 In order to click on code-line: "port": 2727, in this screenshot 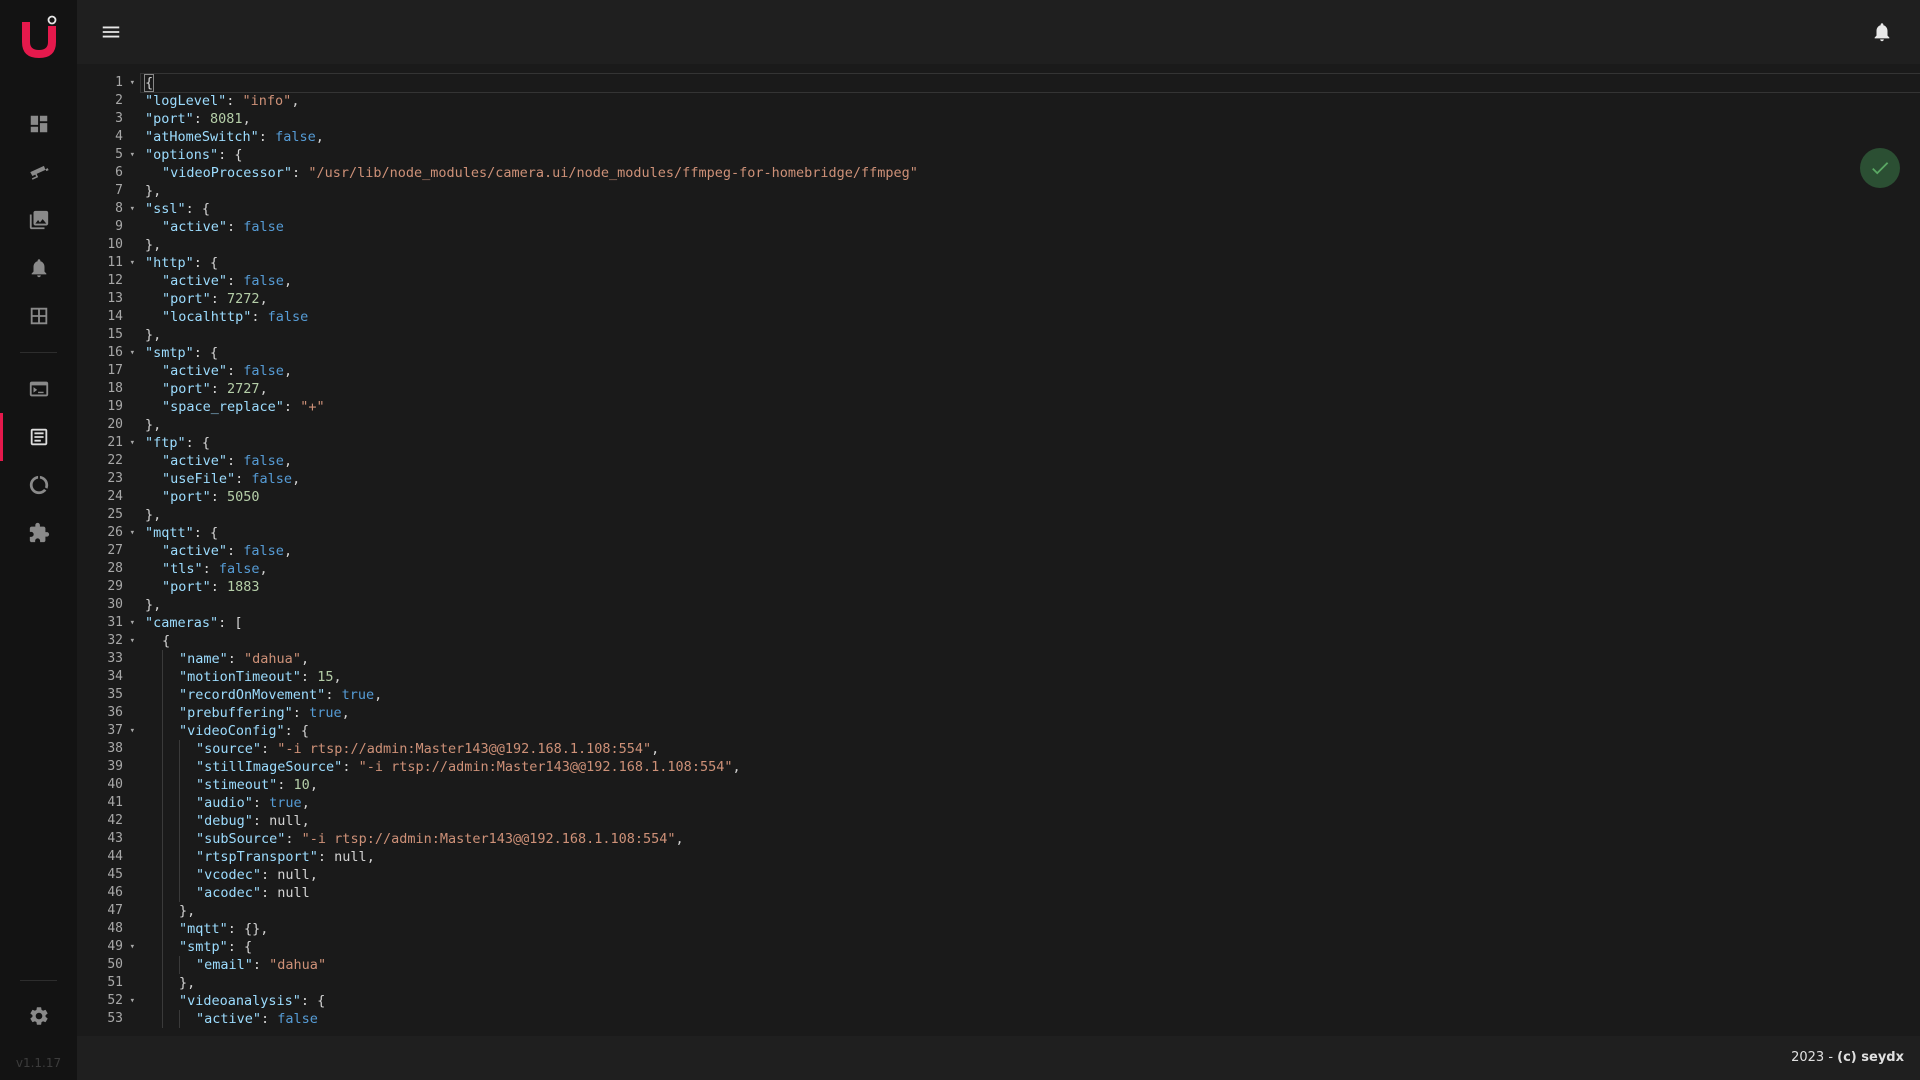, I will do `click(1030, 389)`.